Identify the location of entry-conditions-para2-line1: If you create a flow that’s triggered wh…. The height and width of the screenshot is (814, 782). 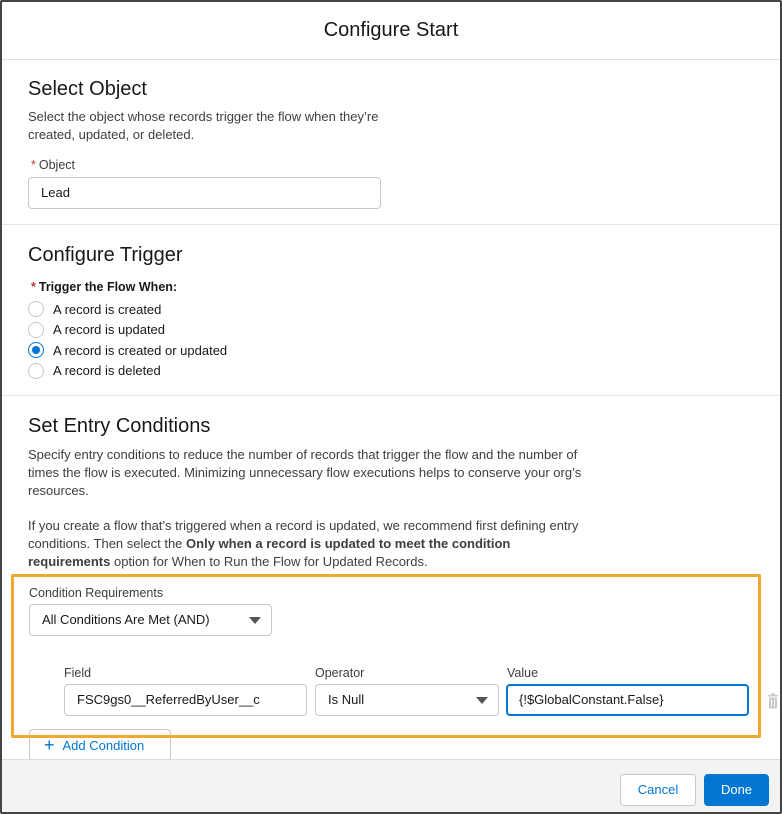
(303, 525).